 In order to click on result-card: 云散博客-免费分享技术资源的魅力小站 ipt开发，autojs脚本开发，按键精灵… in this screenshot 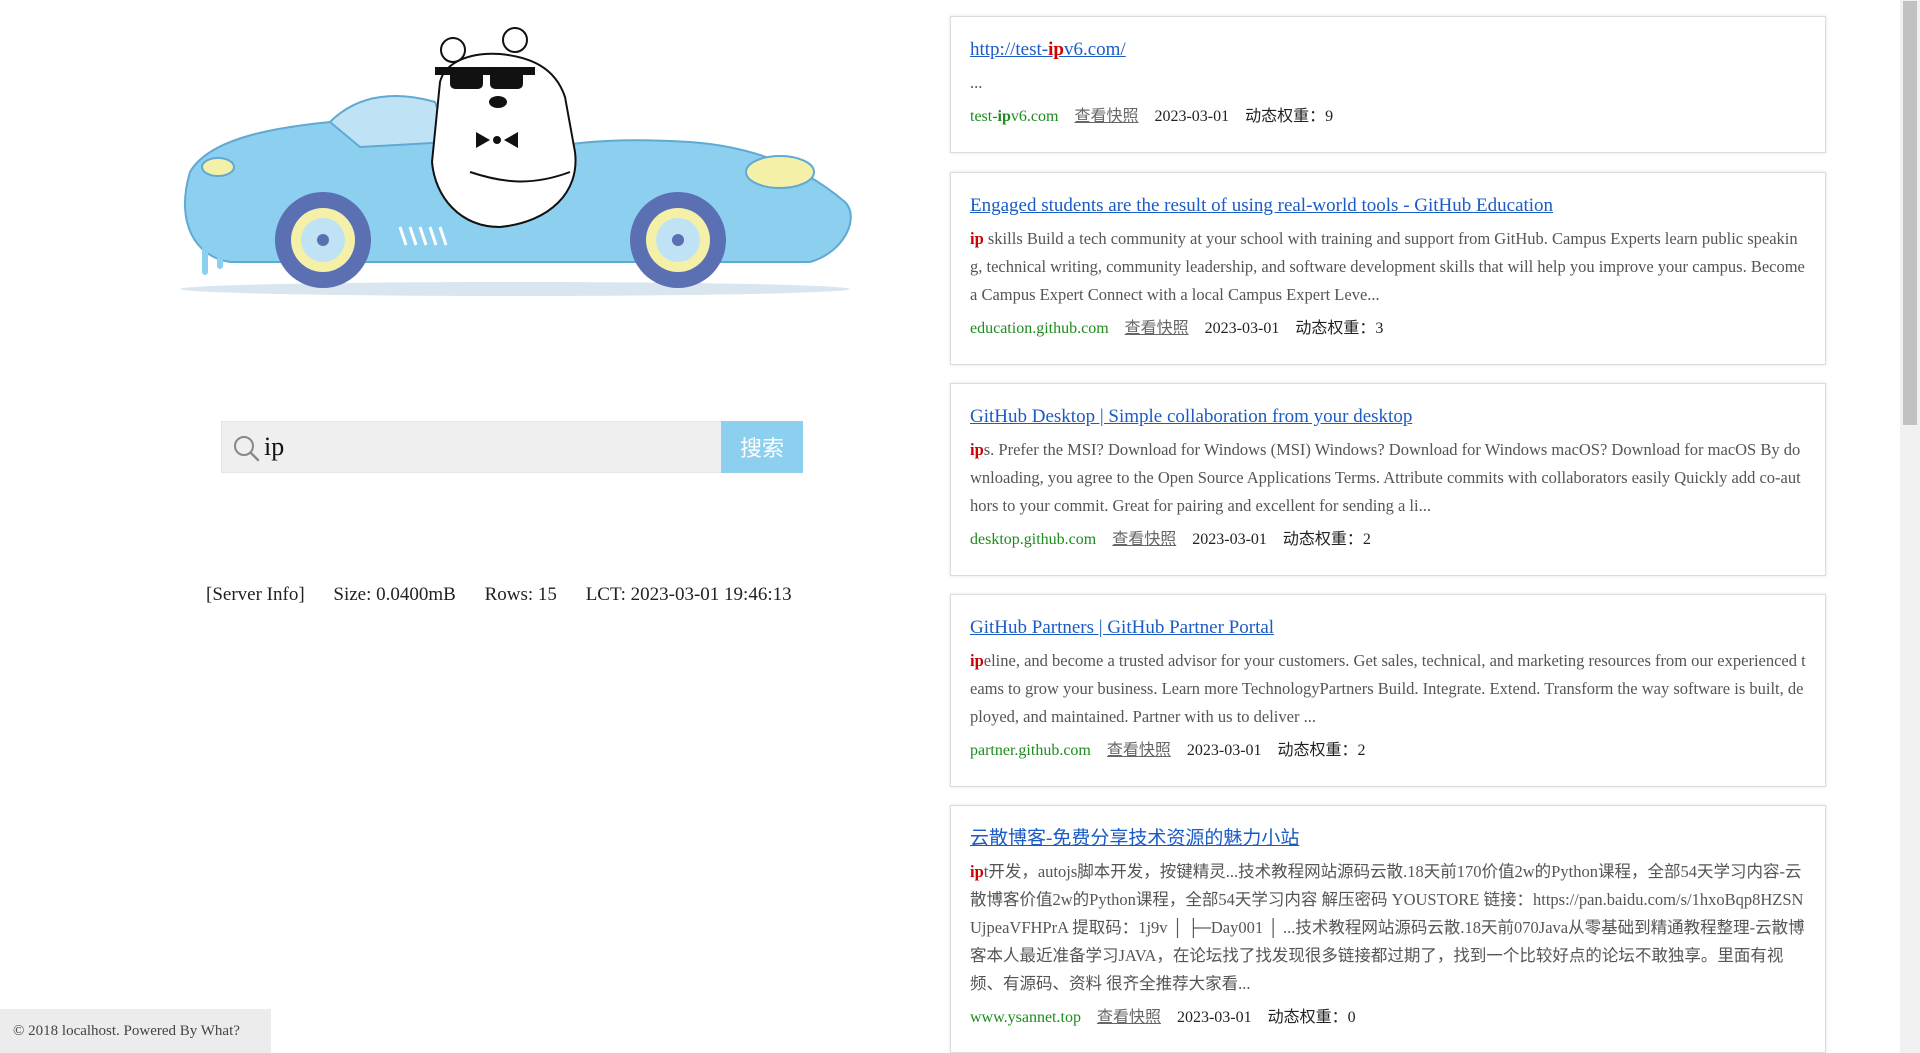, I will do `click(1388, 929)`.